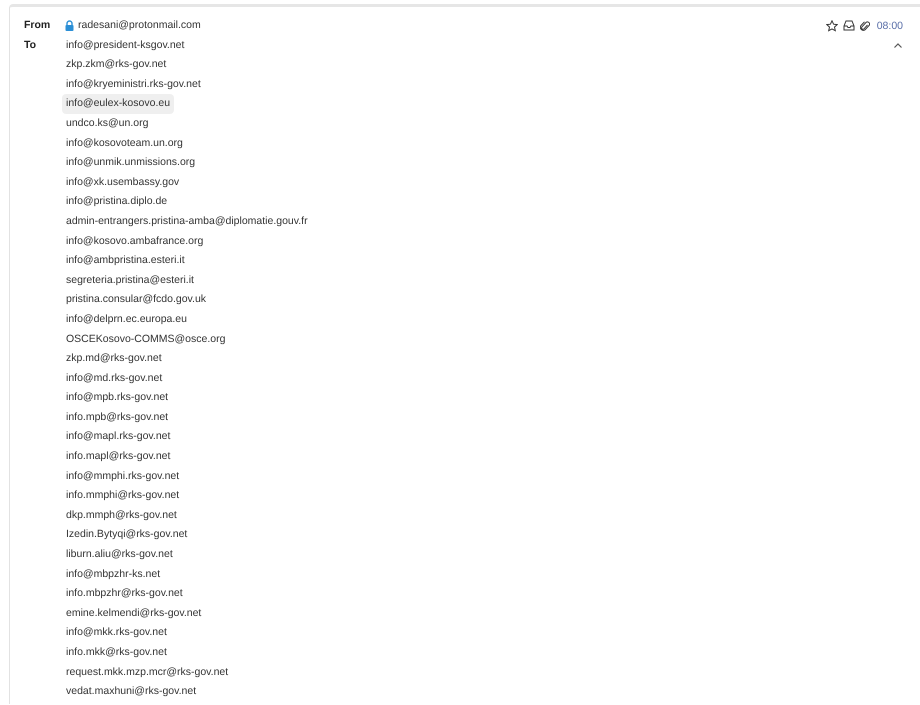 The width and height of the screenshot is (920, 705). What do you see at coordinates (848, 26) in the screenshot?
I see `inbox-icon` at bounding box center [848, 26].